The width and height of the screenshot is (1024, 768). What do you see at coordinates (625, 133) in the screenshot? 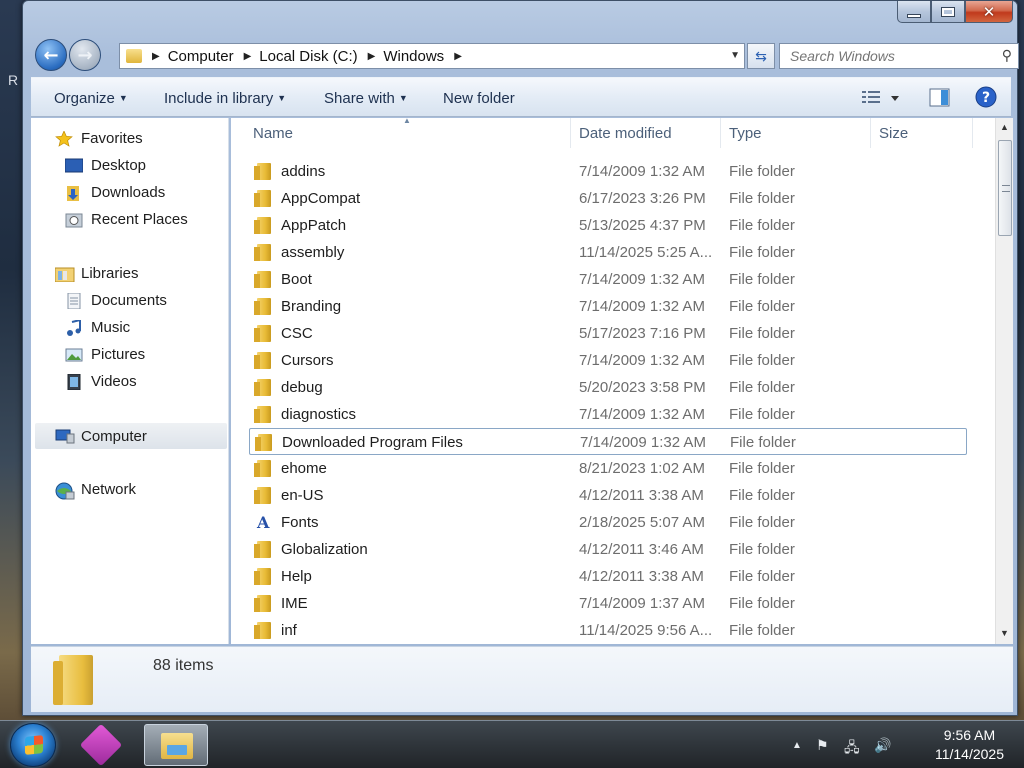
I see `column-header-label: Date modified` at bounding box center [625, 133].